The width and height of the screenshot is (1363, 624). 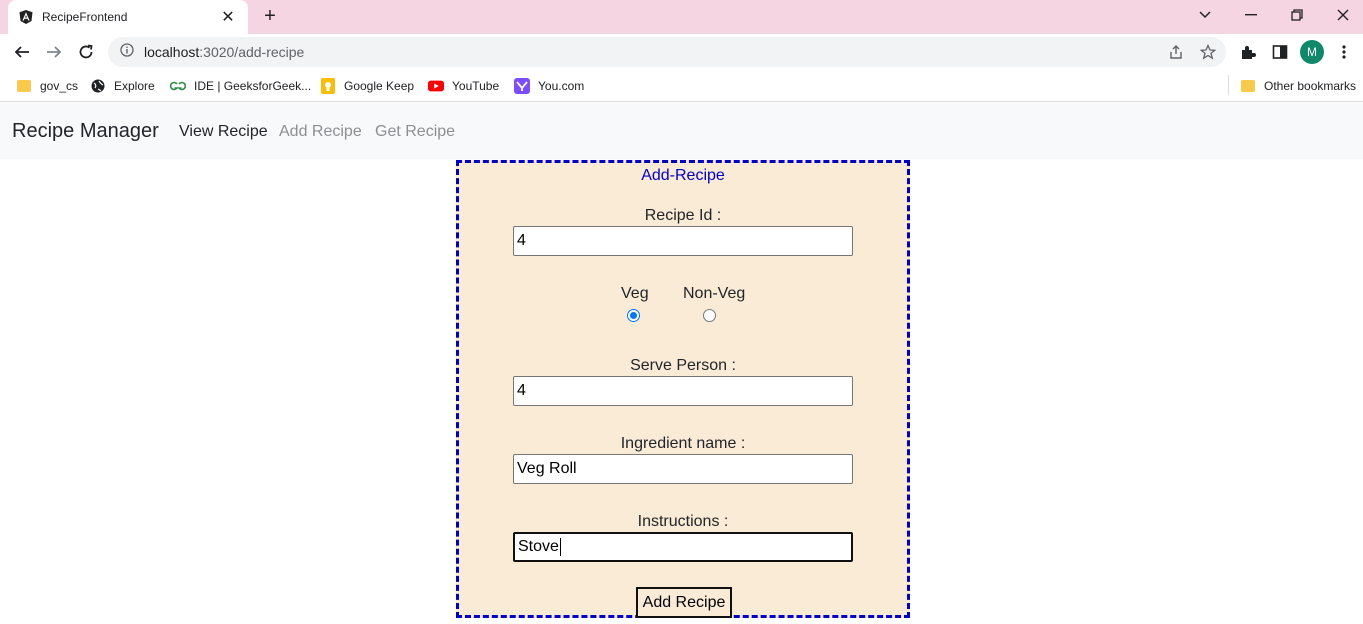 I want to click on profile-avatar: M, so click(x=1312, y=52).